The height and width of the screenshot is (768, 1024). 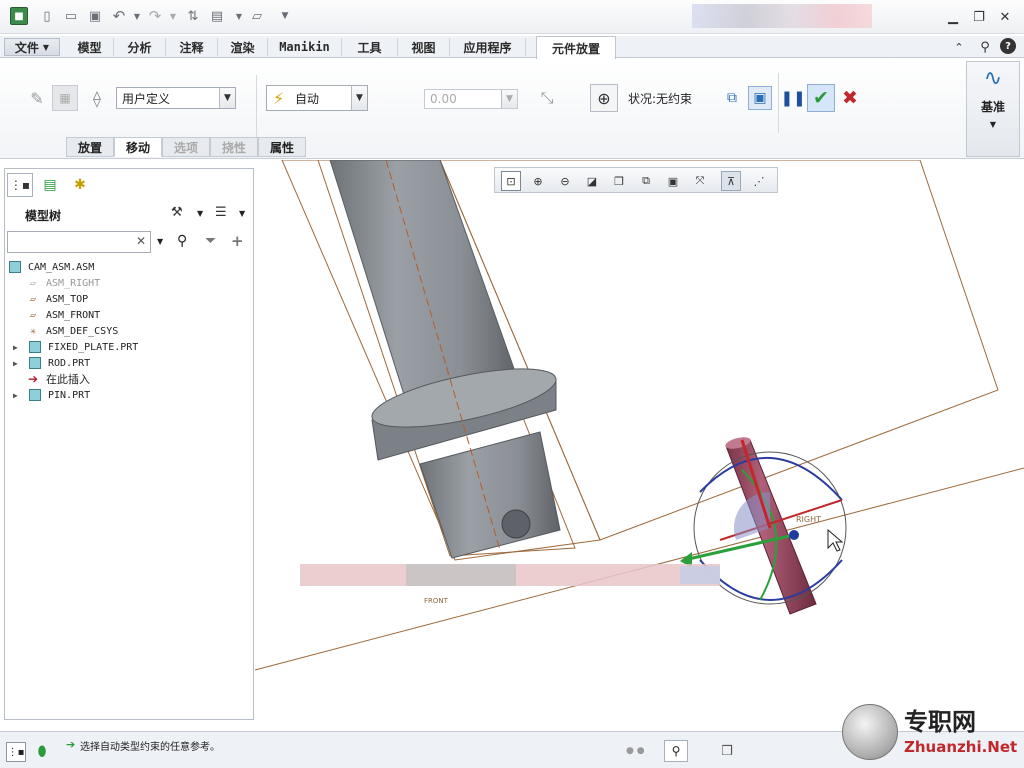 What do you see at coordinates (42, 752) in the screenshot?
I see `toggle-browser-icon: ⬮` at bounding box center [42, 752].